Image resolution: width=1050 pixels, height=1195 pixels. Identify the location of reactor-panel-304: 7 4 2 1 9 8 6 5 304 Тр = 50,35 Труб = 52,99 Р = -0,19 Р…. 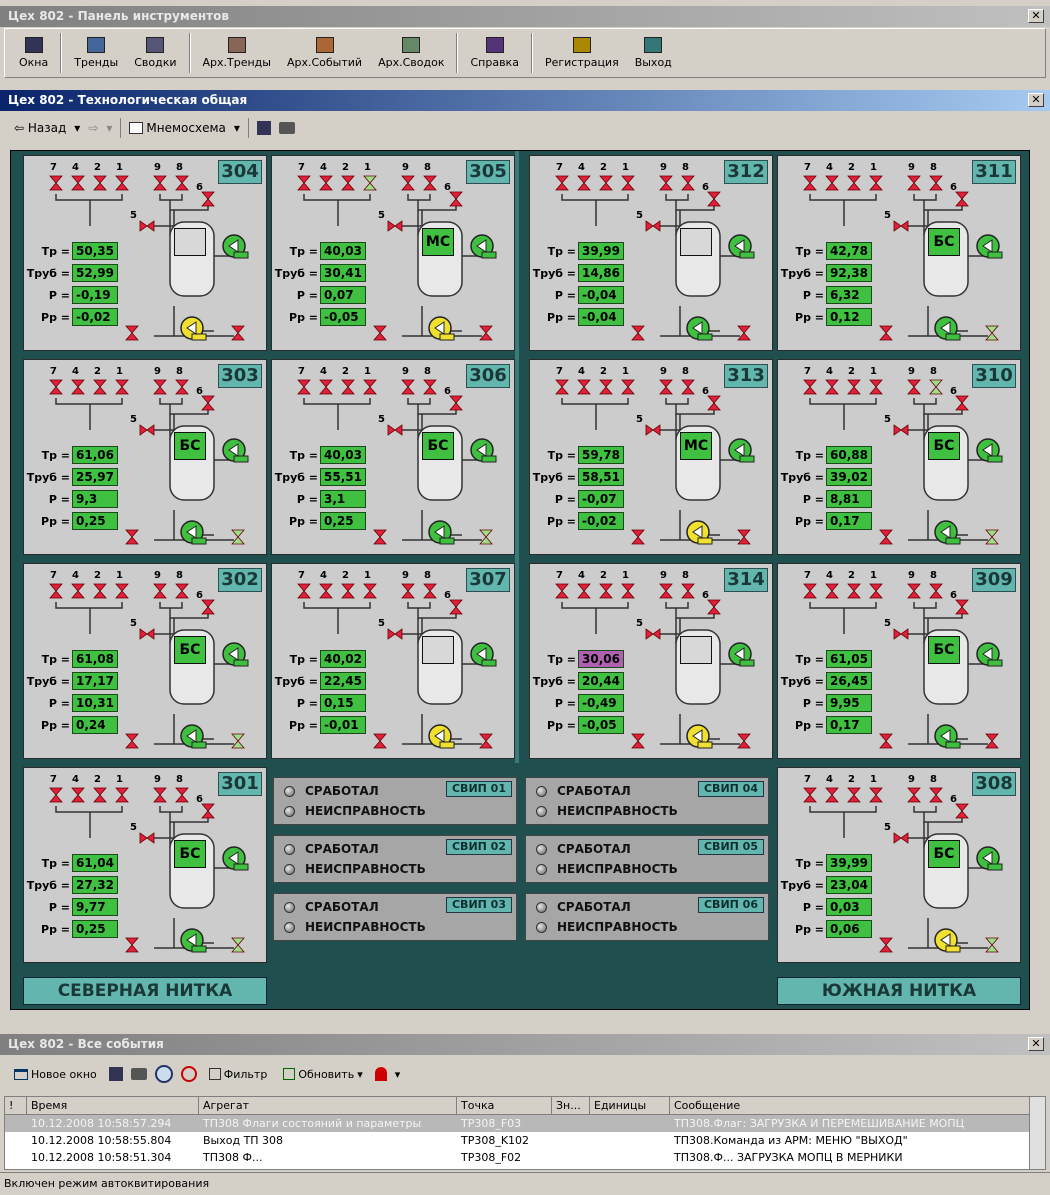
(145, 253).